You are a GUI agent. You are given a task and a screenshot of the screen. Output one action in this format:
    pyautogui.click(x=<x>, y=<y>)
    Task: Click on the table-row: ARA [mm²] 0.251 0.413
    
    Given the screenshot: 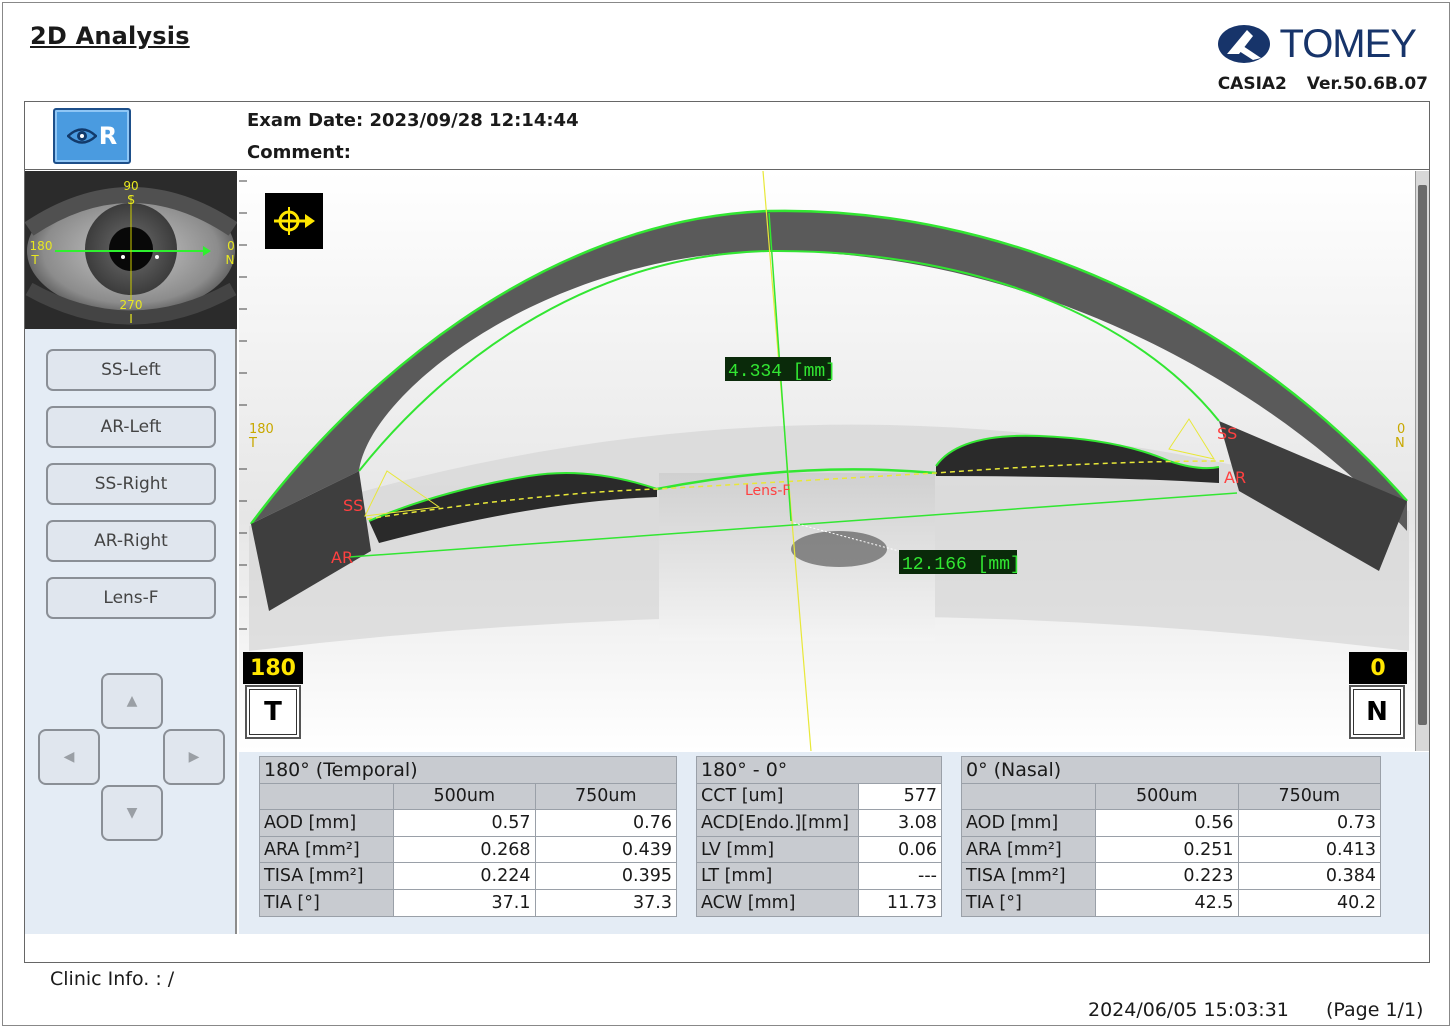 What is the action you would take?
    pyautogui.click(x=1171, y=849)
    